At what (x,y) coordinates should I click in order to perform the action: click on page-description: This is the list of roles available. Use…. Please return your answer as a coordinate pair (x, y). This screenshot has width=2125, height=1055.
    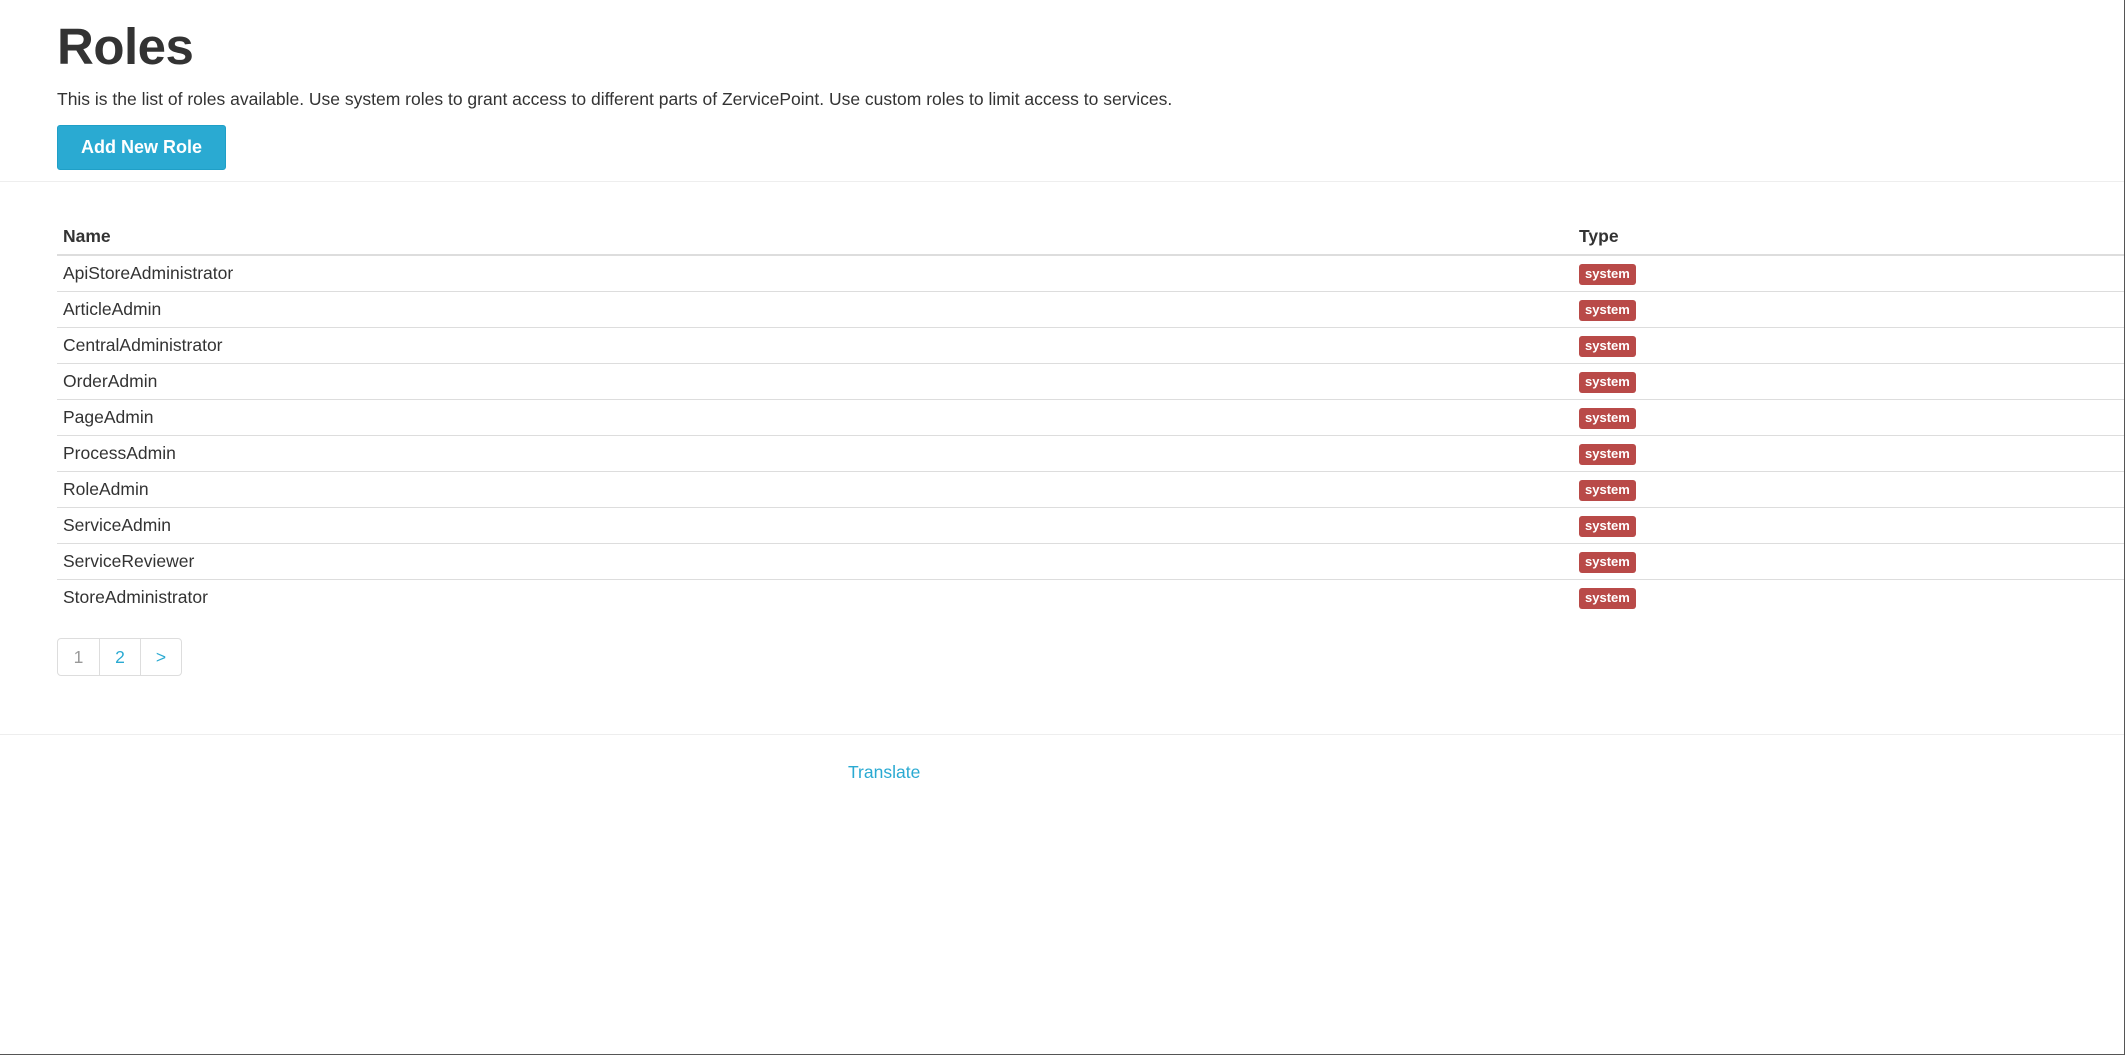
    Looking at the image, I should click on (615, 99).